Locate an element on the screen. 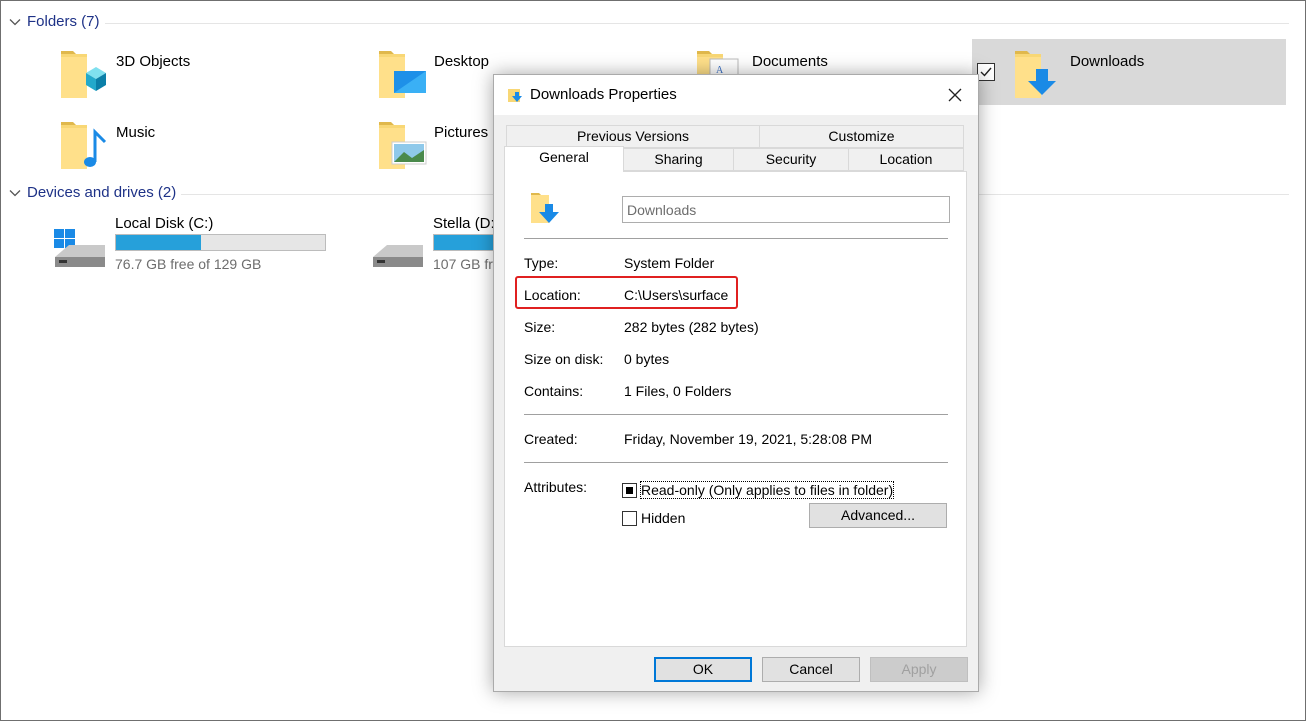 Image resolution: width=1306 pixels, height=721 pixels. folder-item-3d-objects: 3D Objects is located at coordinates (208, 78).